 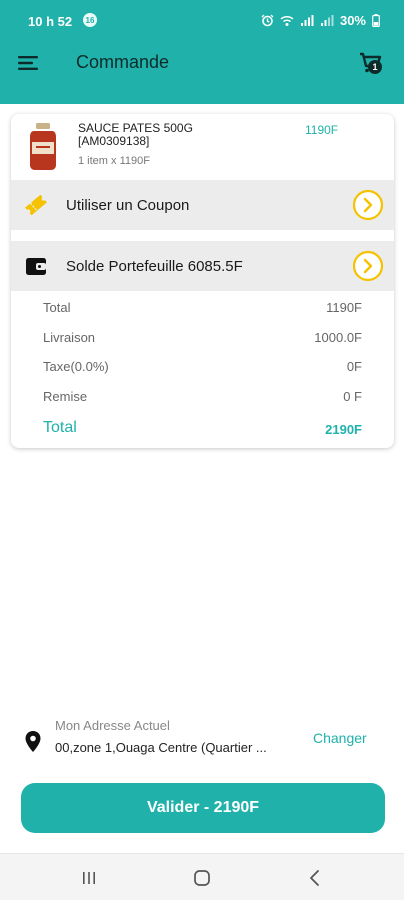 I want to click on product-quantity: 1 item x 1190F, so click(x=114, y=161).